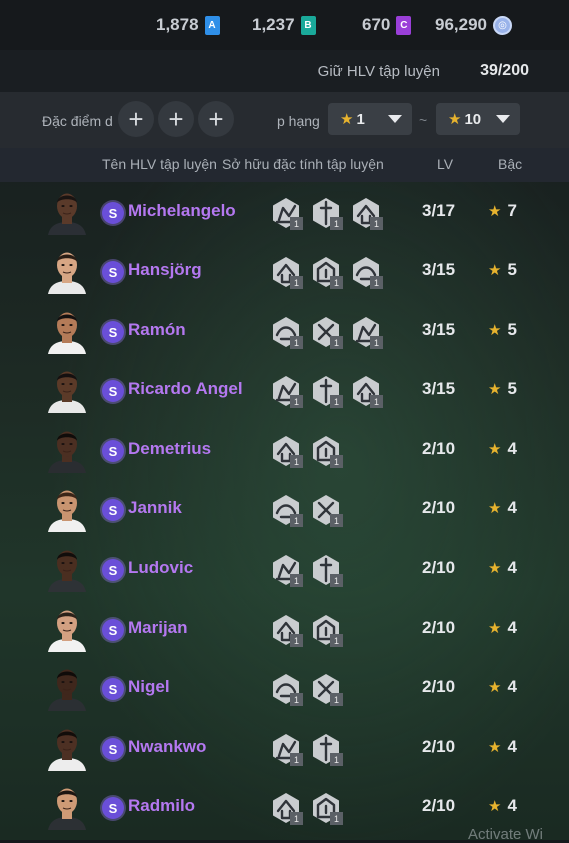 The width and height of the screenshot is (569, 843). What do you see at coordinates (303, 164) in the screenshot?
I see `column-traits: Sở hữu đặc tính tập luyện` at bounding box center [303, 164].